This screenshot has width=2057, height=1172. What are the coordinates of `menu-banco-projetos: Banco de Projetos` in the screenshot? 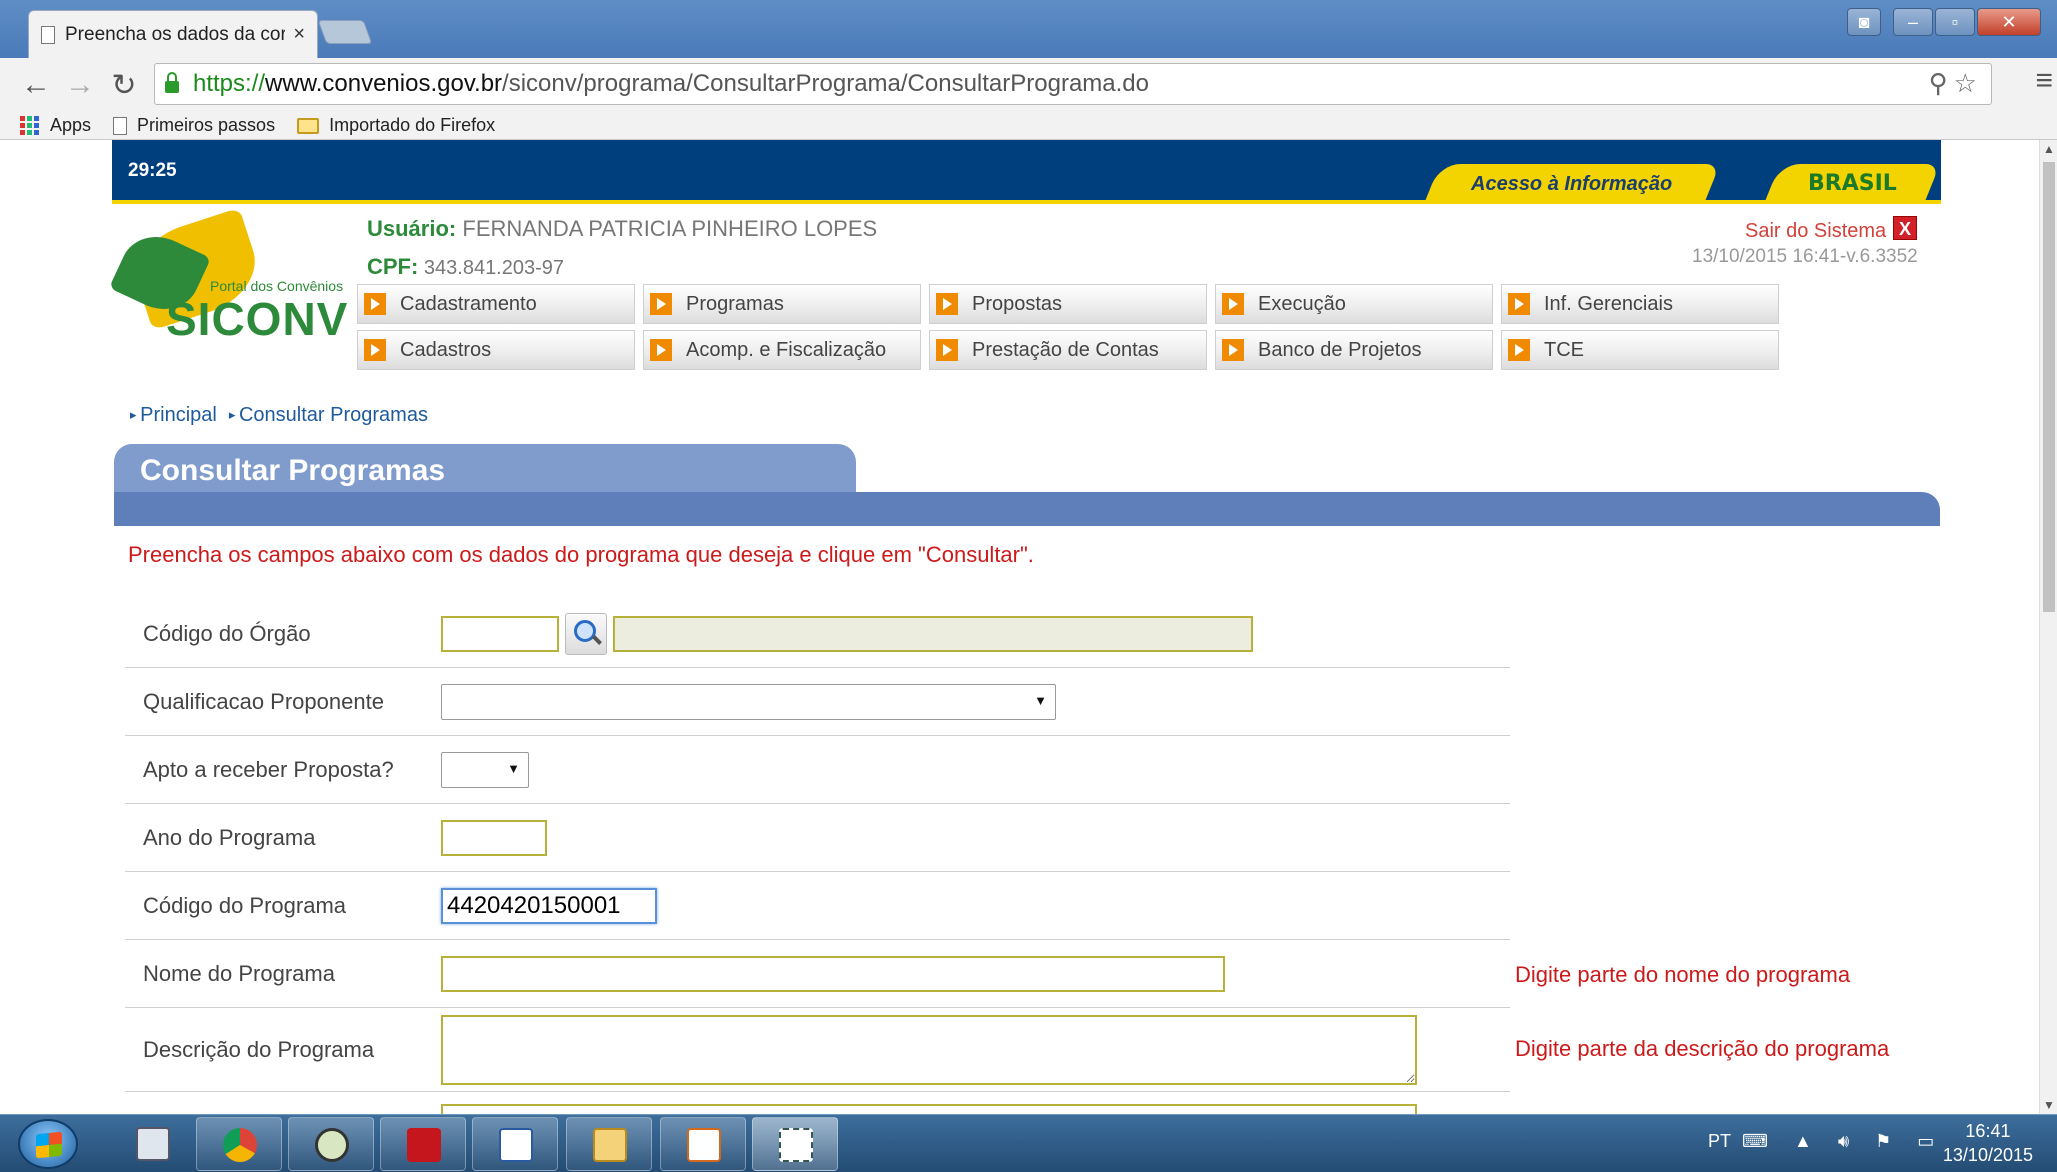 It's located at (1354, 350).